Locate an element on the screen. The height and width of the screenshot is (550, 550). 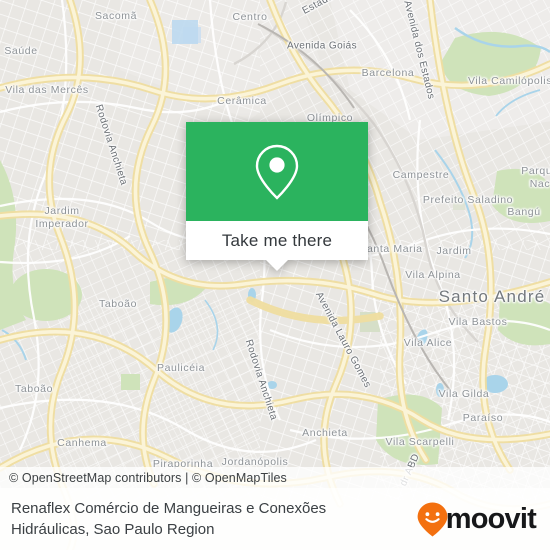
take-me-there-button: Take me there is located at coordinates (277, 240).